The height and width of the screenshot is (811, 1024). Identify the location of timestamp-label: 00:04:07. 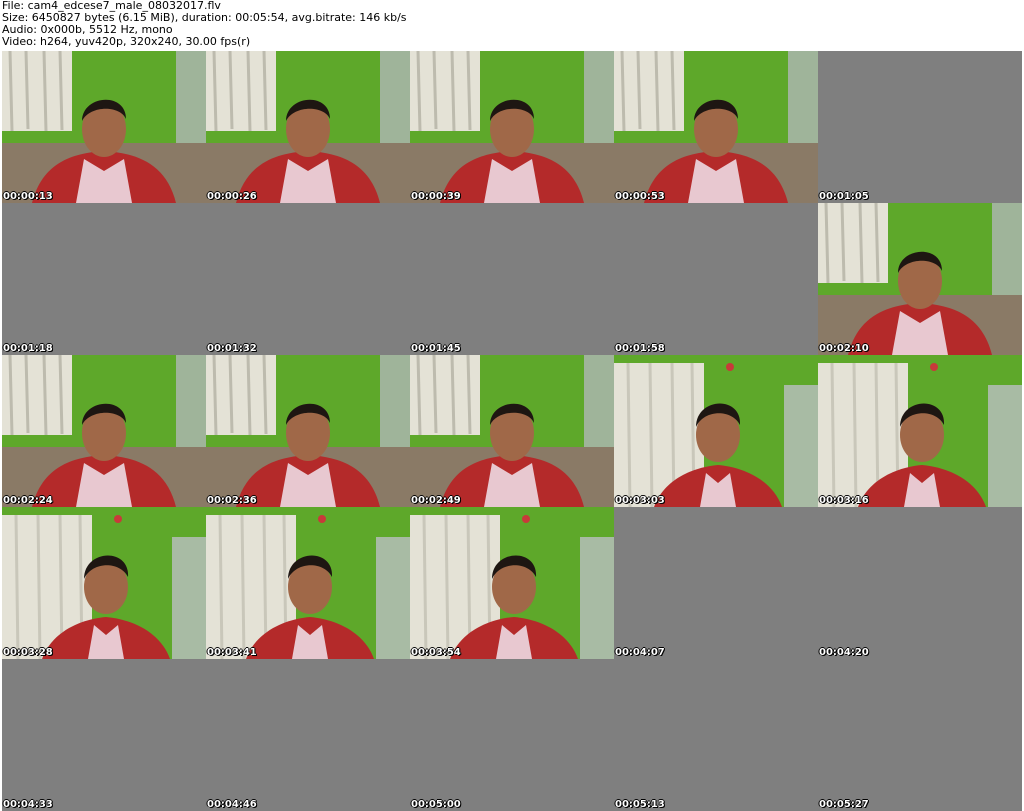
(640, 652).